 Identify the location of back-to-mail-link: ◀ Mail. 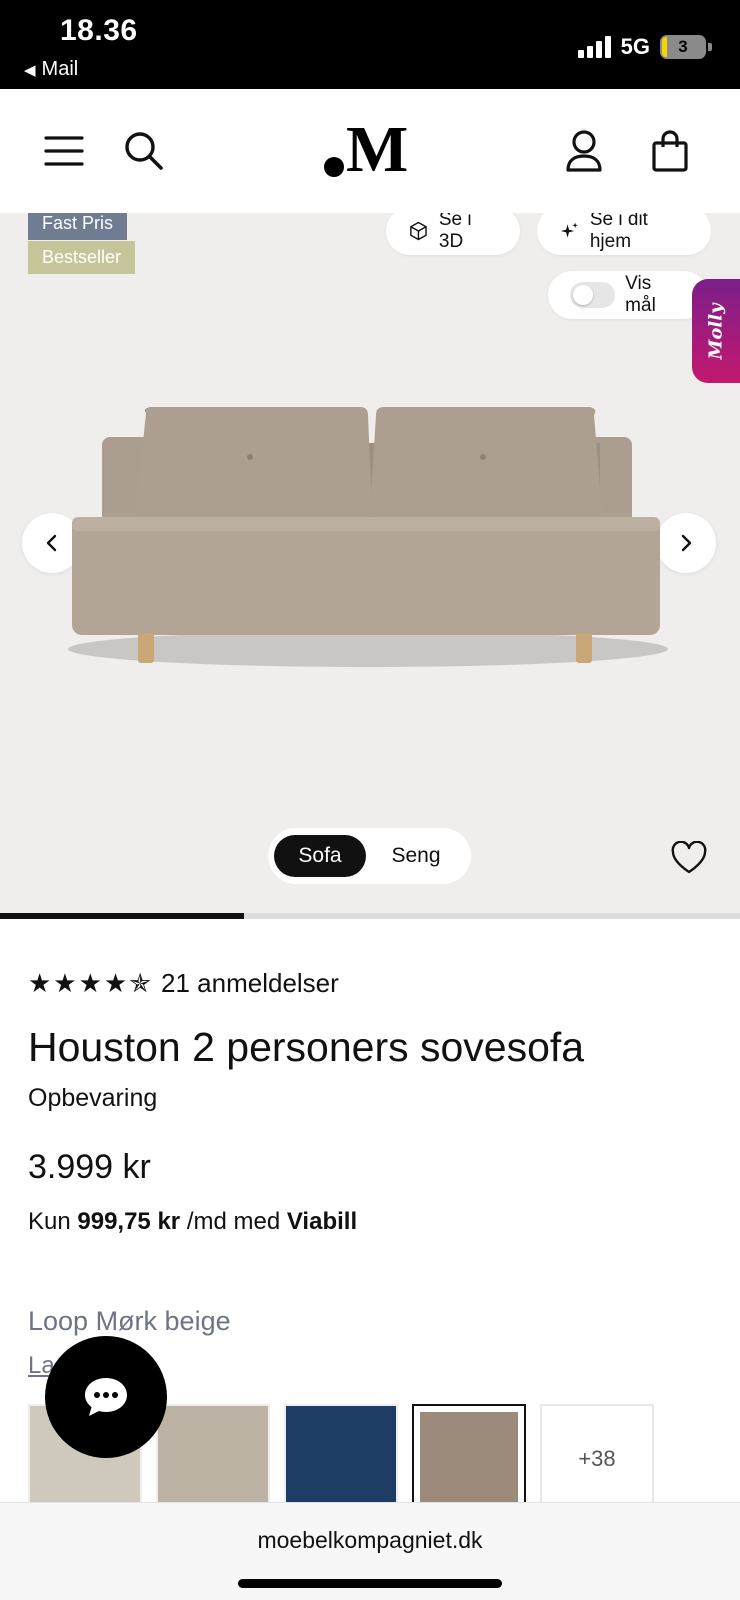
(51, 69).